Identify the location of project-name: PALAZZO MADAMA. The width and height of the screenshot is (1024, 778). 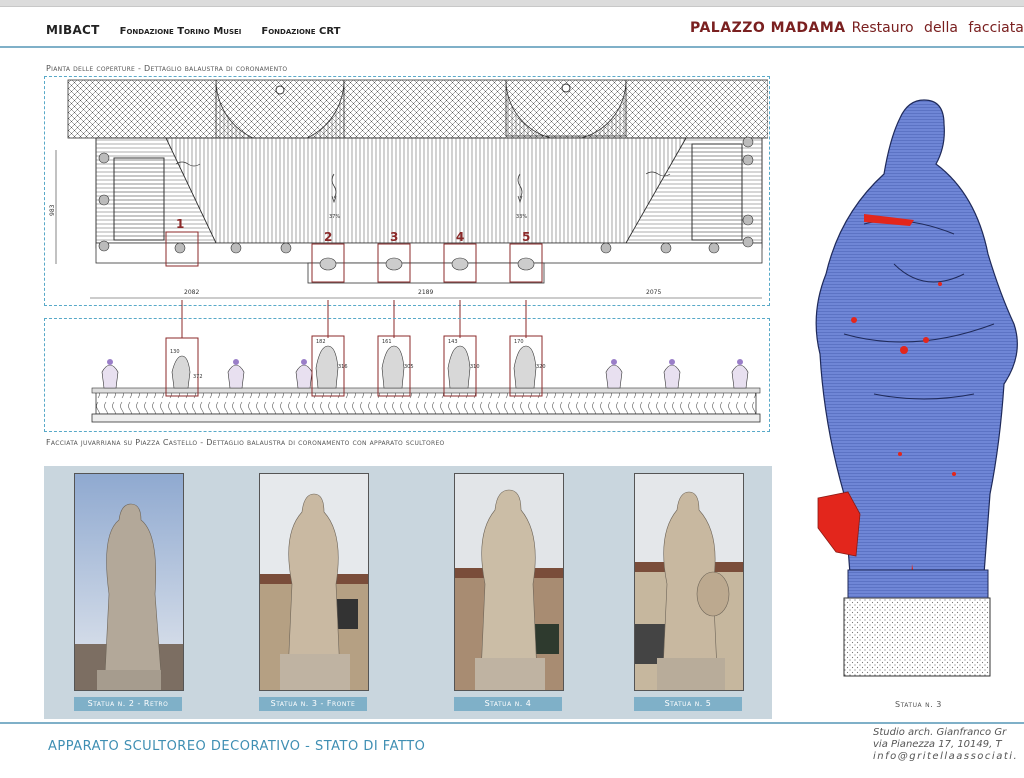
(768, 28).